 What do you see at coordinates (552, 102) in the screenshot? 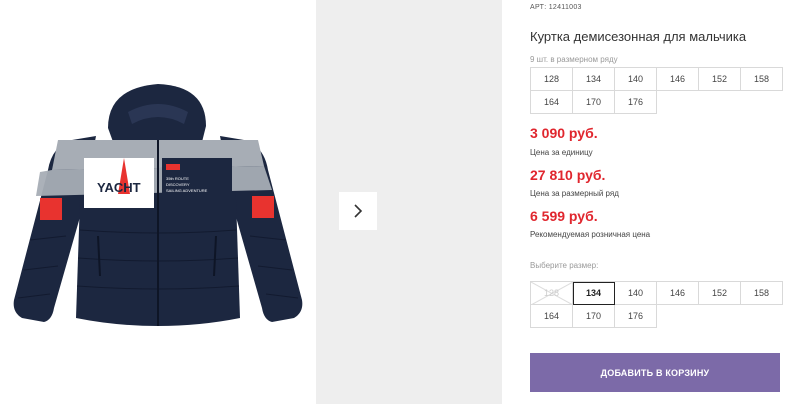
I see `pack-size-cell: 164` at bounding box center [552, 102].